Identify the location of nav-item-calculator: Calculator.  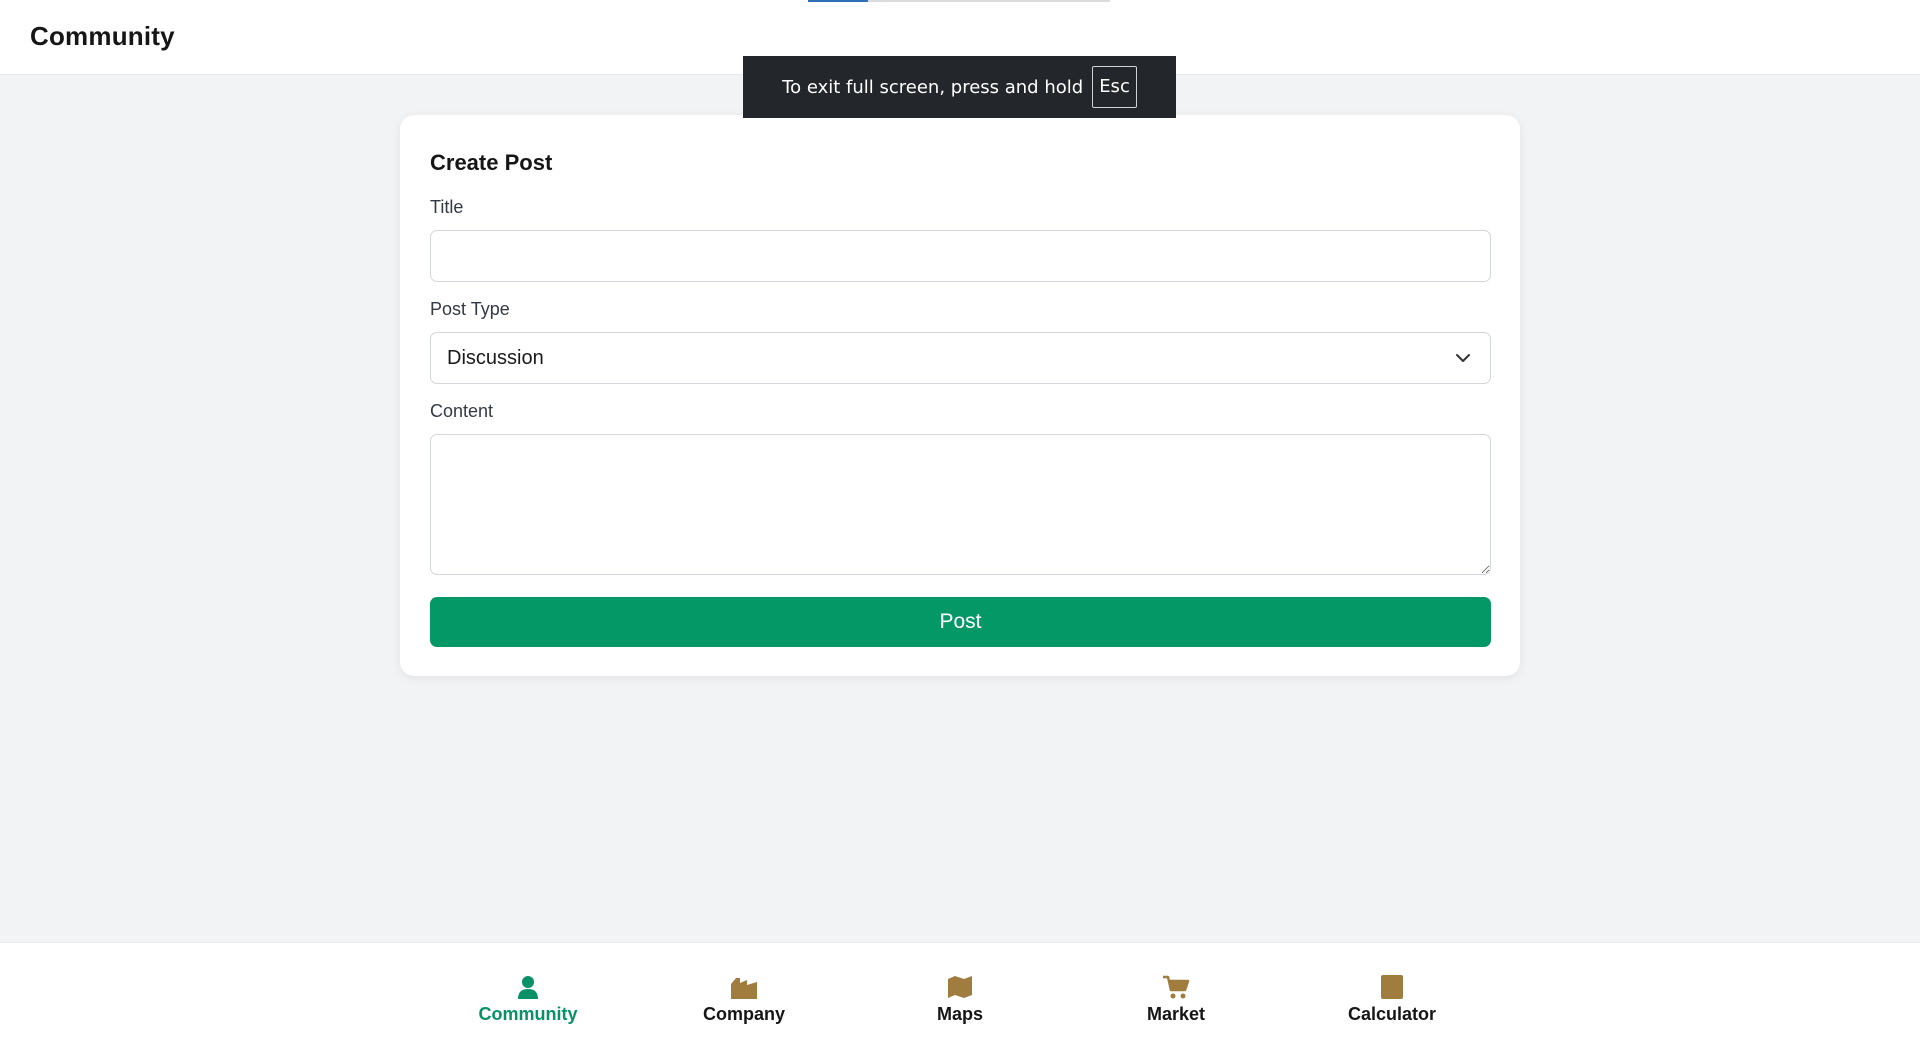
(1392, 999).